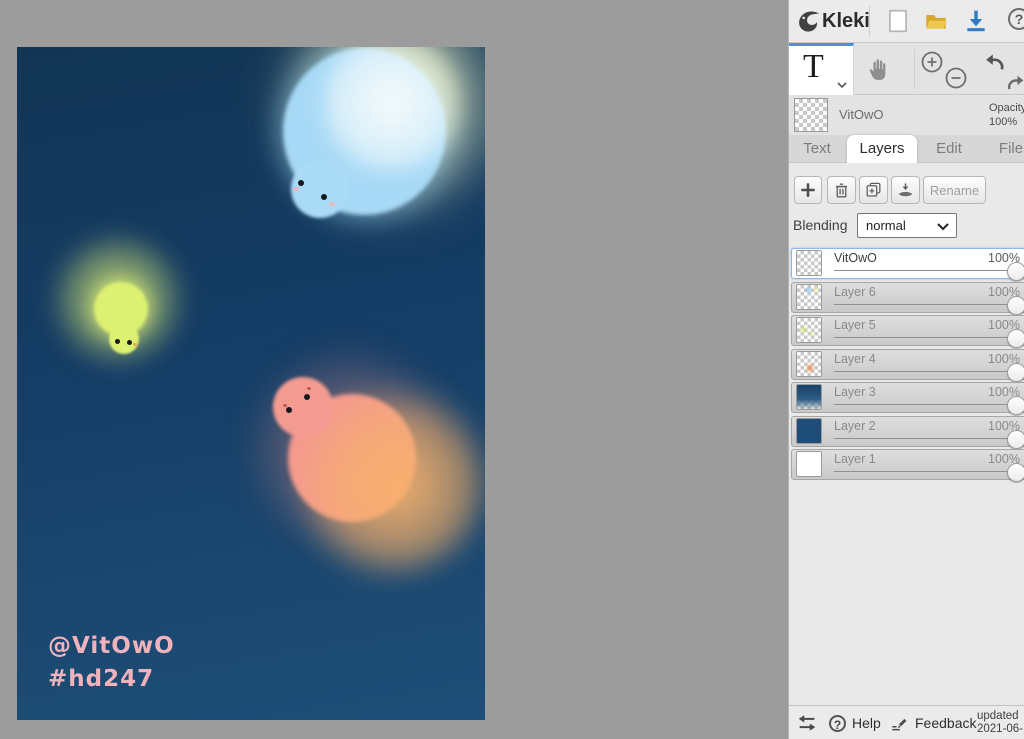 The width and height of the screenshot is (1024, 739). What do you see at coordinates (946, 723) in the screenshot?
I see `feedback-label: Feedback` at bounding box center [946, 723].